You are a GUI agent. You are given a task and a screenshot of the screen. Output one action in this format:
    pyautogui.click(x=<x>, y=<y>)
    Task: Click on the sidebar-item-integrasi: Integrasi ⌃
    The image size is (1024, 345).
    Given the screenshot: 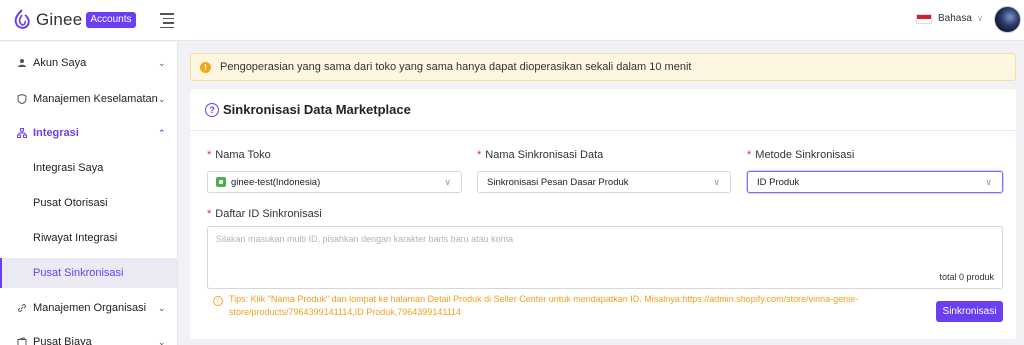 What is the action you would take?
    pyautogui.click(x=89, y=133)
    